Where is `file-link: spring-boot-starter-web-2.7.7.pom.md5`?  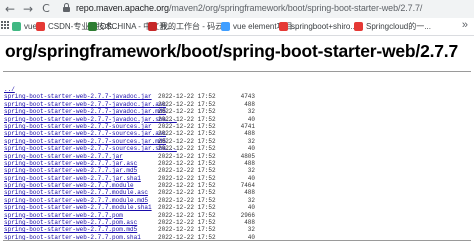
file-link: spring-boot-starter-web-2.7.7.pom.md5 is located at coordinates (70, 229).